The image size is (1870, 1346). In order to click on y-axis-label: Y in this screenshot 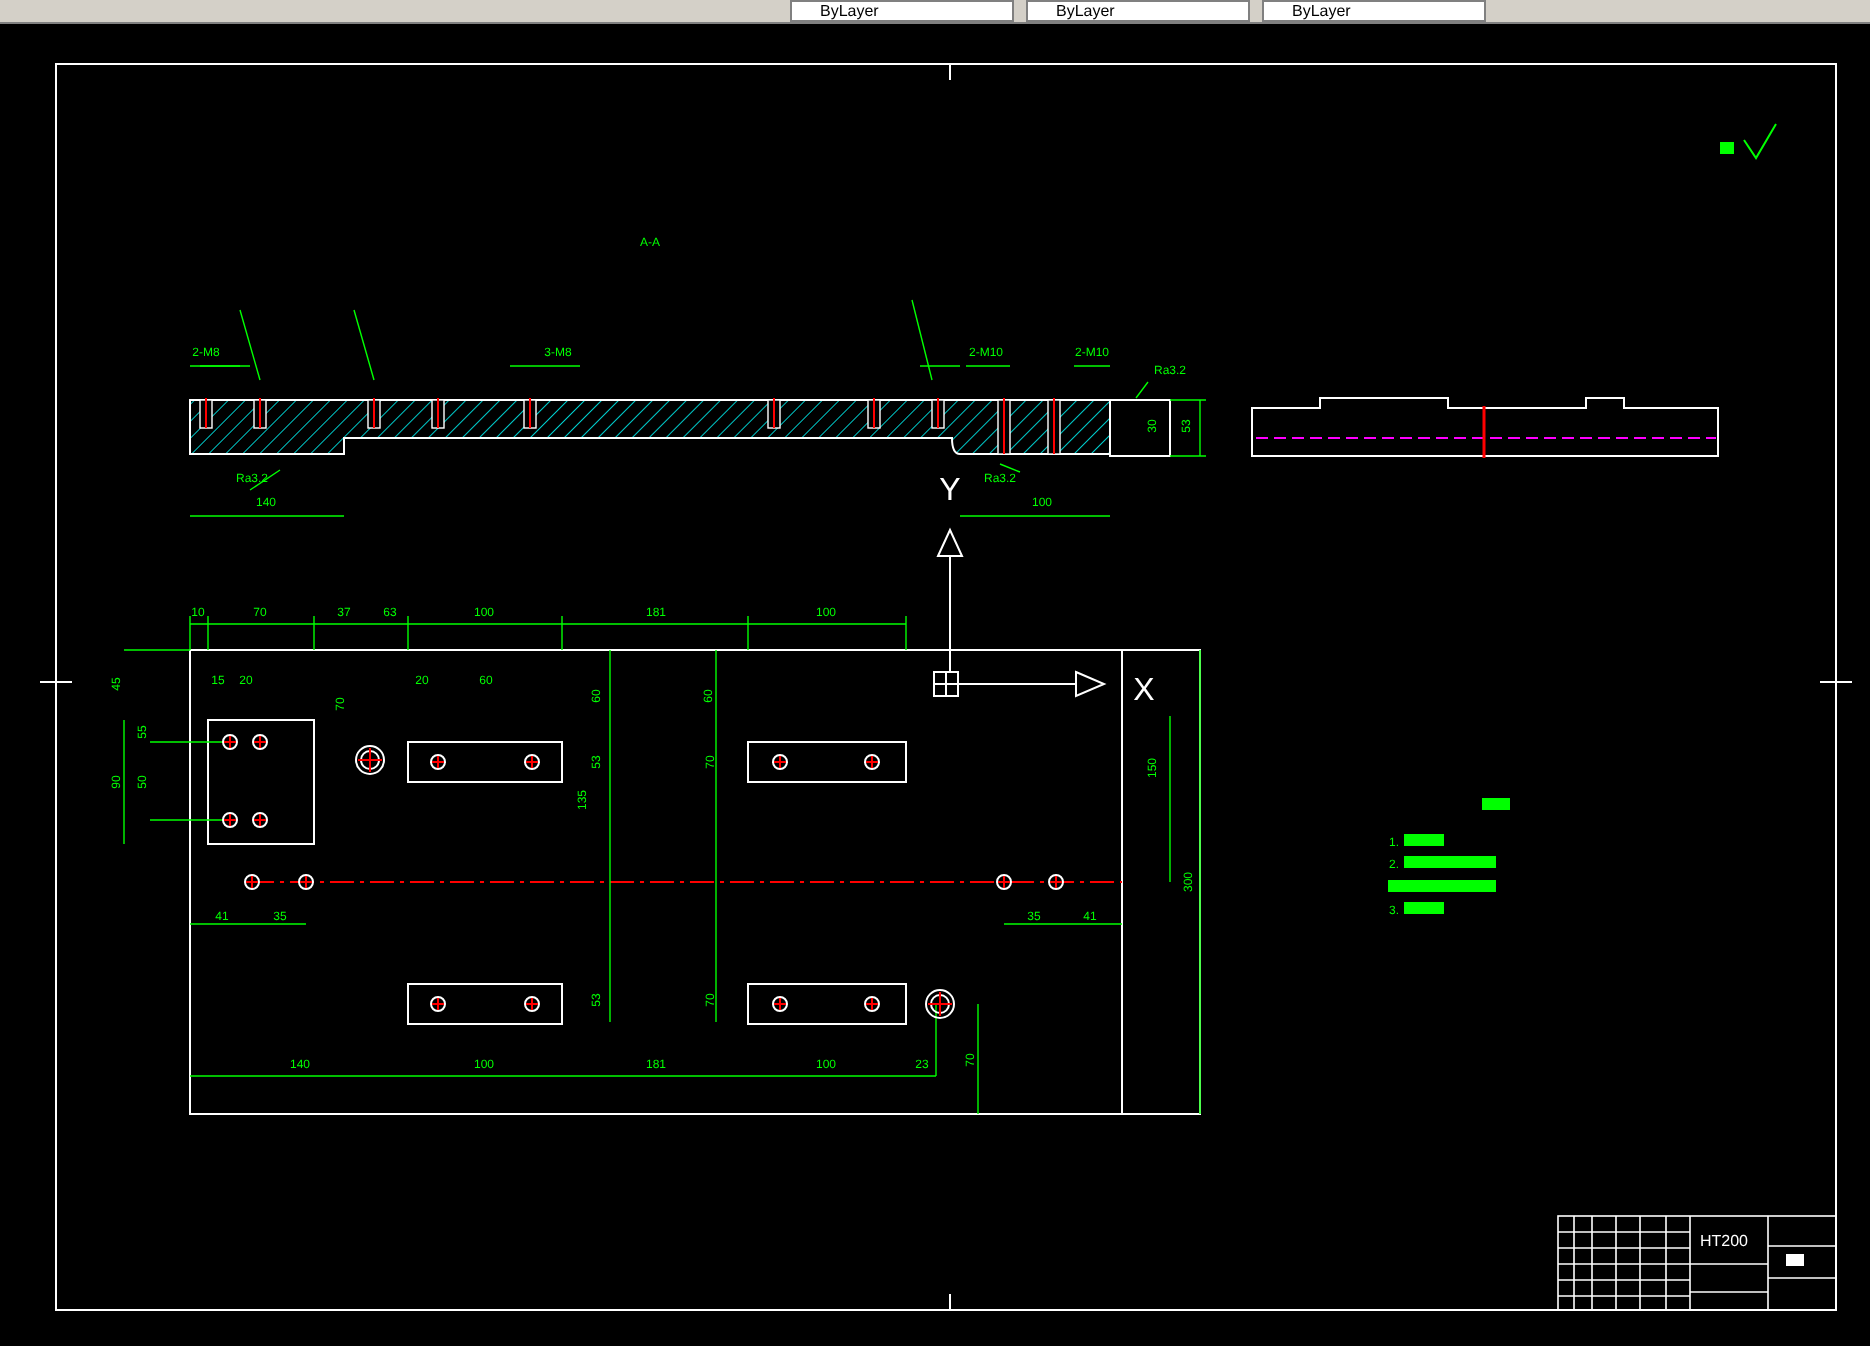, I will do `click(950, 491)`.